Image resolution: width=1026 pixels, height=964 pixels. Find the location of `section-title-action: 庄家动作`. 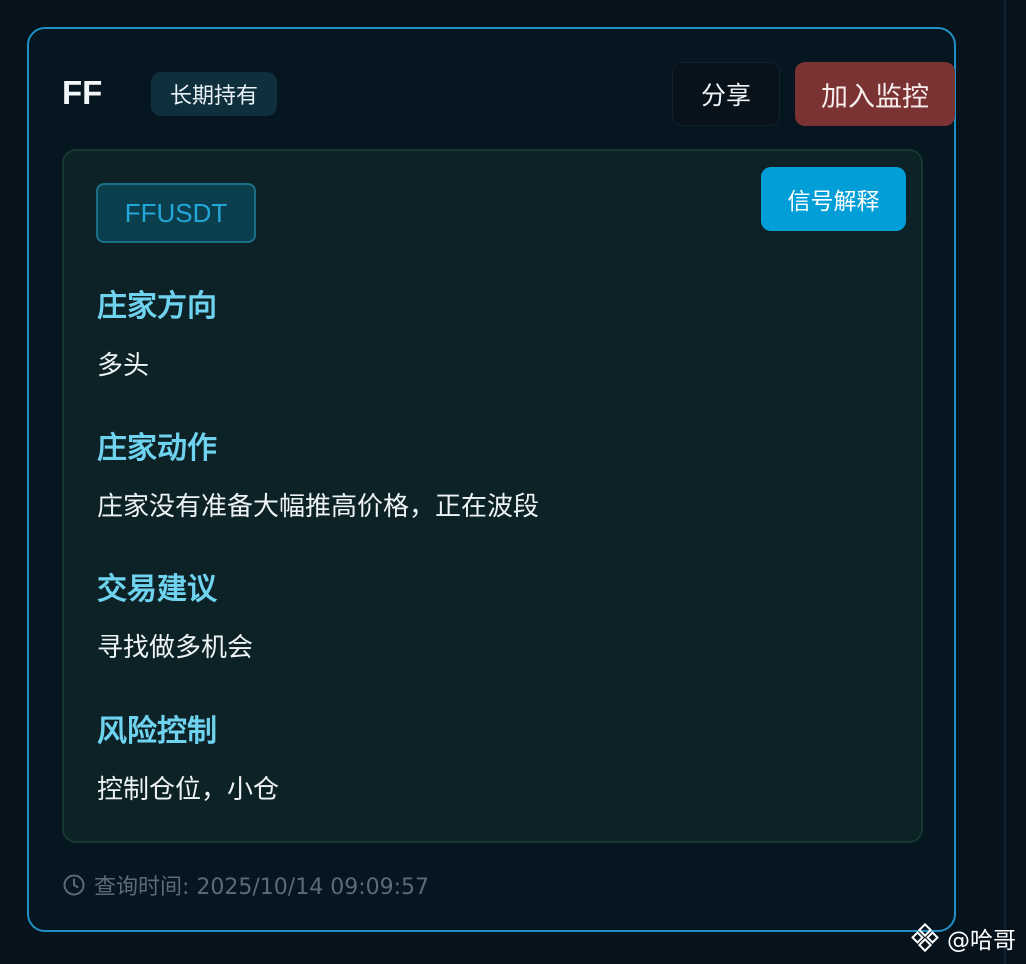

section-title-action: 庄家动作 is located at coordinates (157, 448).